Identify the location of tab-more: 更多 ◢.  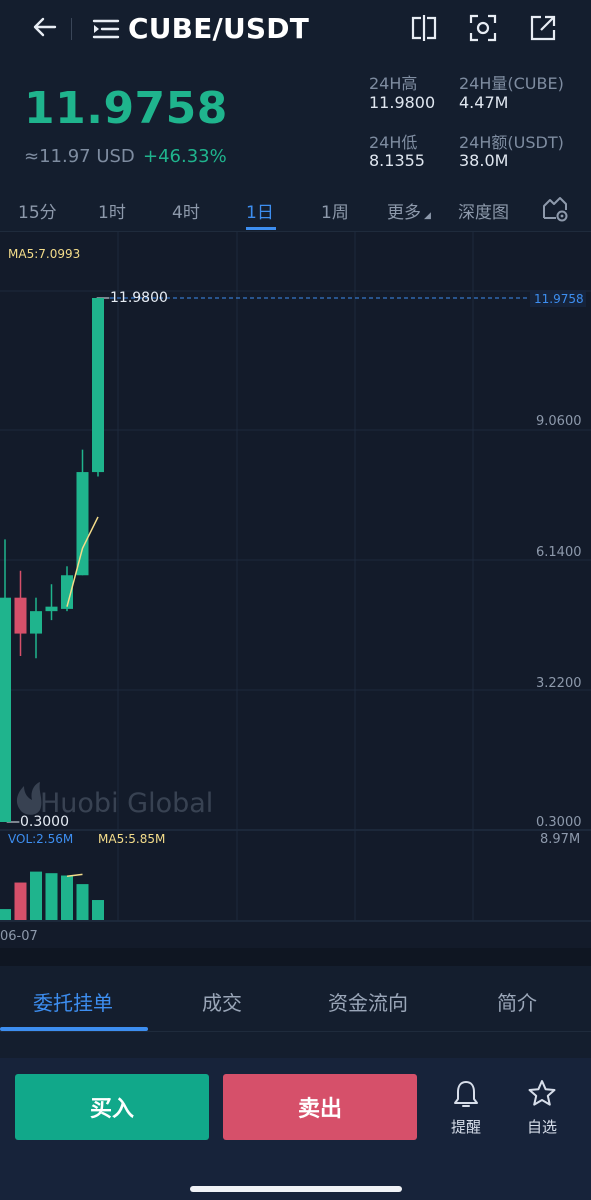
(409, 210).